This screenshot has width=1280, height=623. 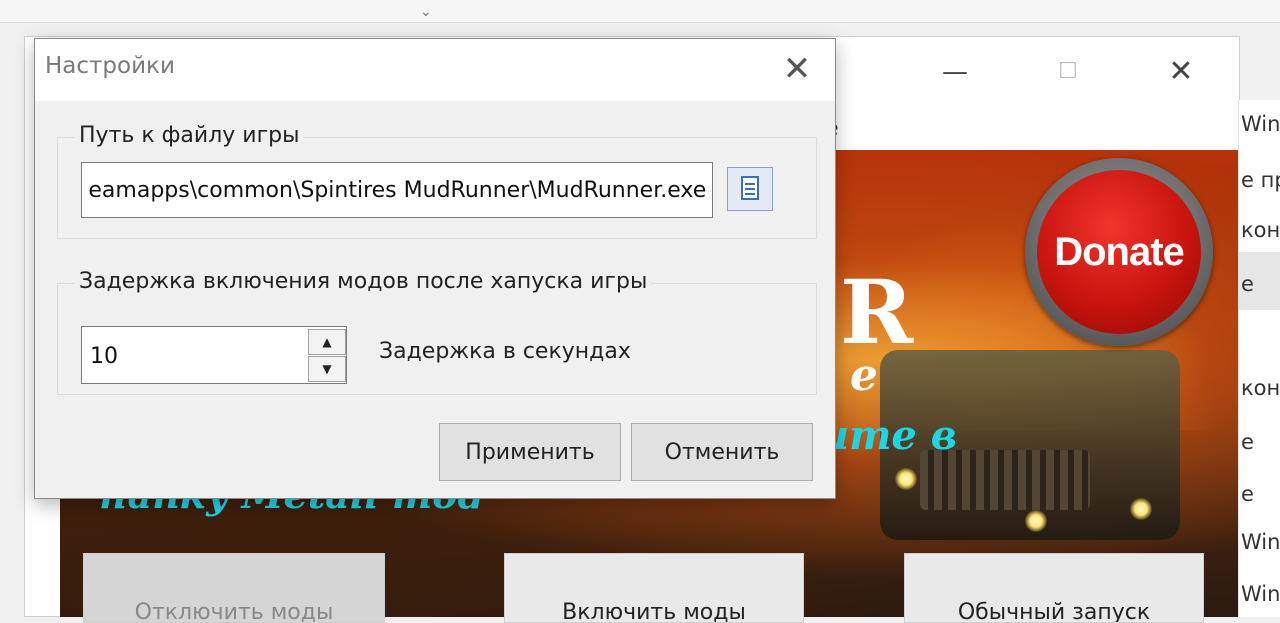 What do you see at coordinates (1260, 180) in the screenshot?
I see `right-panel-item: е пр` at bounding box center [1260, 180].